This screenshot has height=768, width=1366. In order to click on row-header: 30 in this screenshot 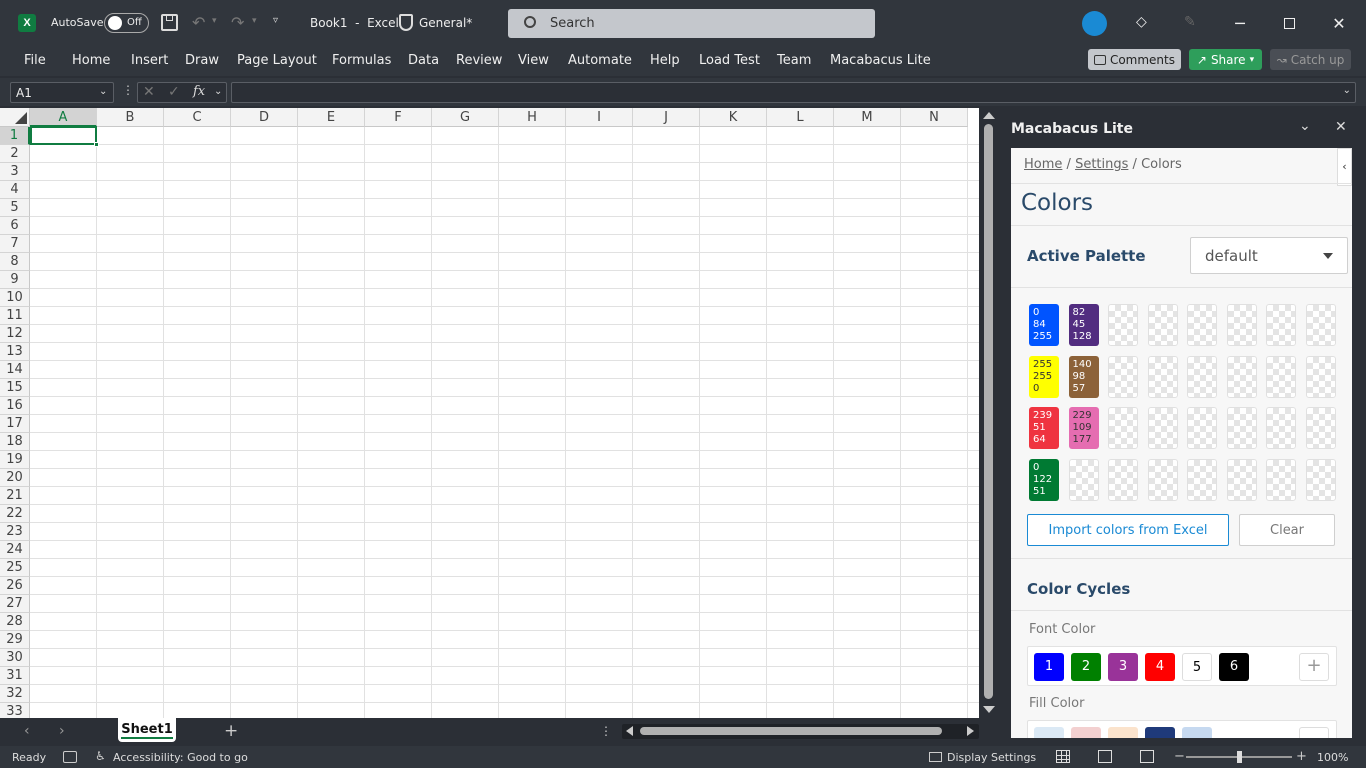, I will do `click(15, 658)`.